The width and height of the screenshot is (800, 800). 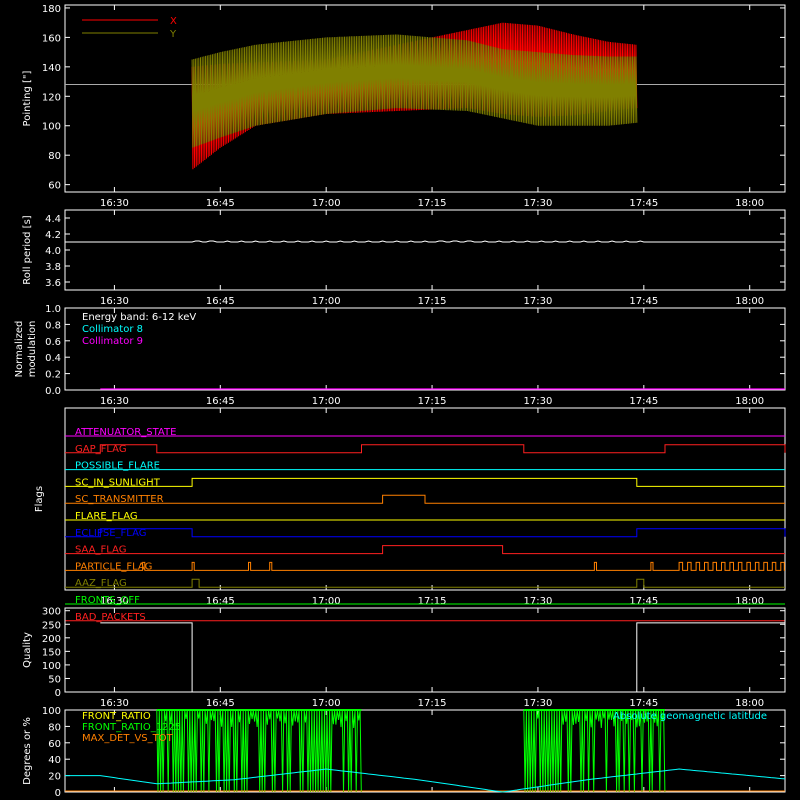 I want to click on right-annotation: Absolute geomagnetic latitude, so click(x=690, y=716).